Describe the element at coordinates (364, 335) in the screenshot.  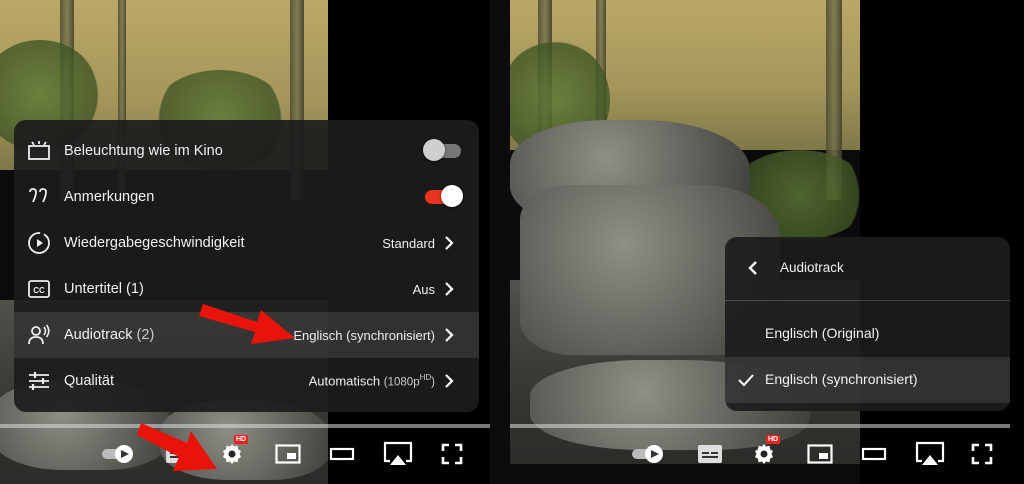
I see `menu-item-value: Englisch (synchronisiert)` at that location.